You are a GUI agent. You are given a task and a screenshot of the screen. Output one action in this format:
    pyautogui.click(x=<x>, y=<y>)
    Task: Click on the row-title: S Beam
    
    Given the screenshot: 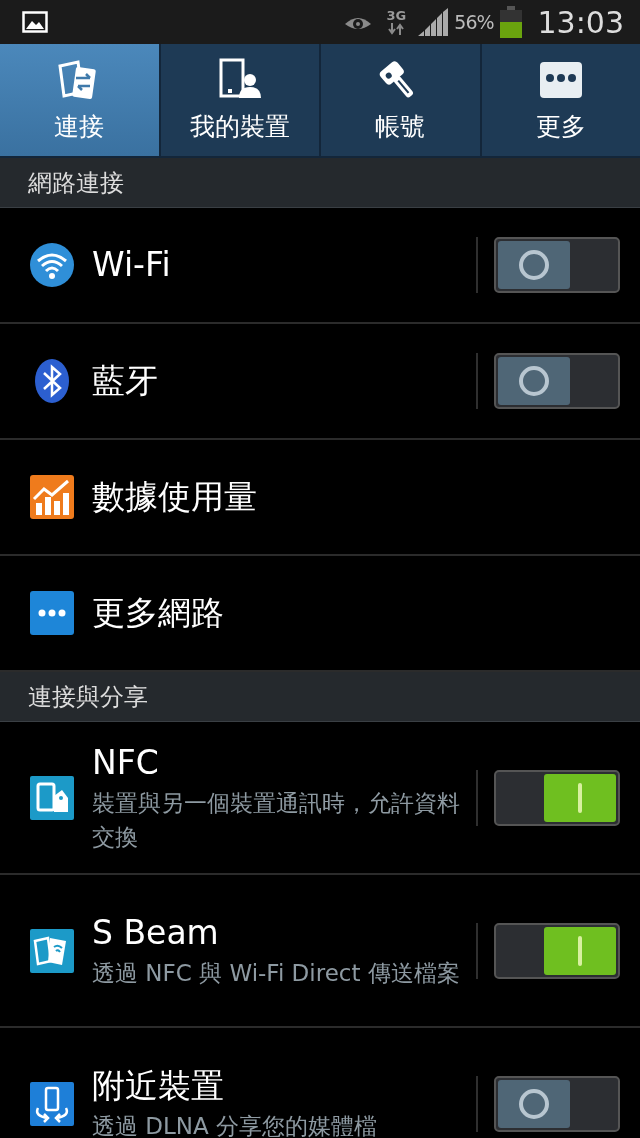 What is the action you would take?
    pyautogui.click(x=156, y=932)
    